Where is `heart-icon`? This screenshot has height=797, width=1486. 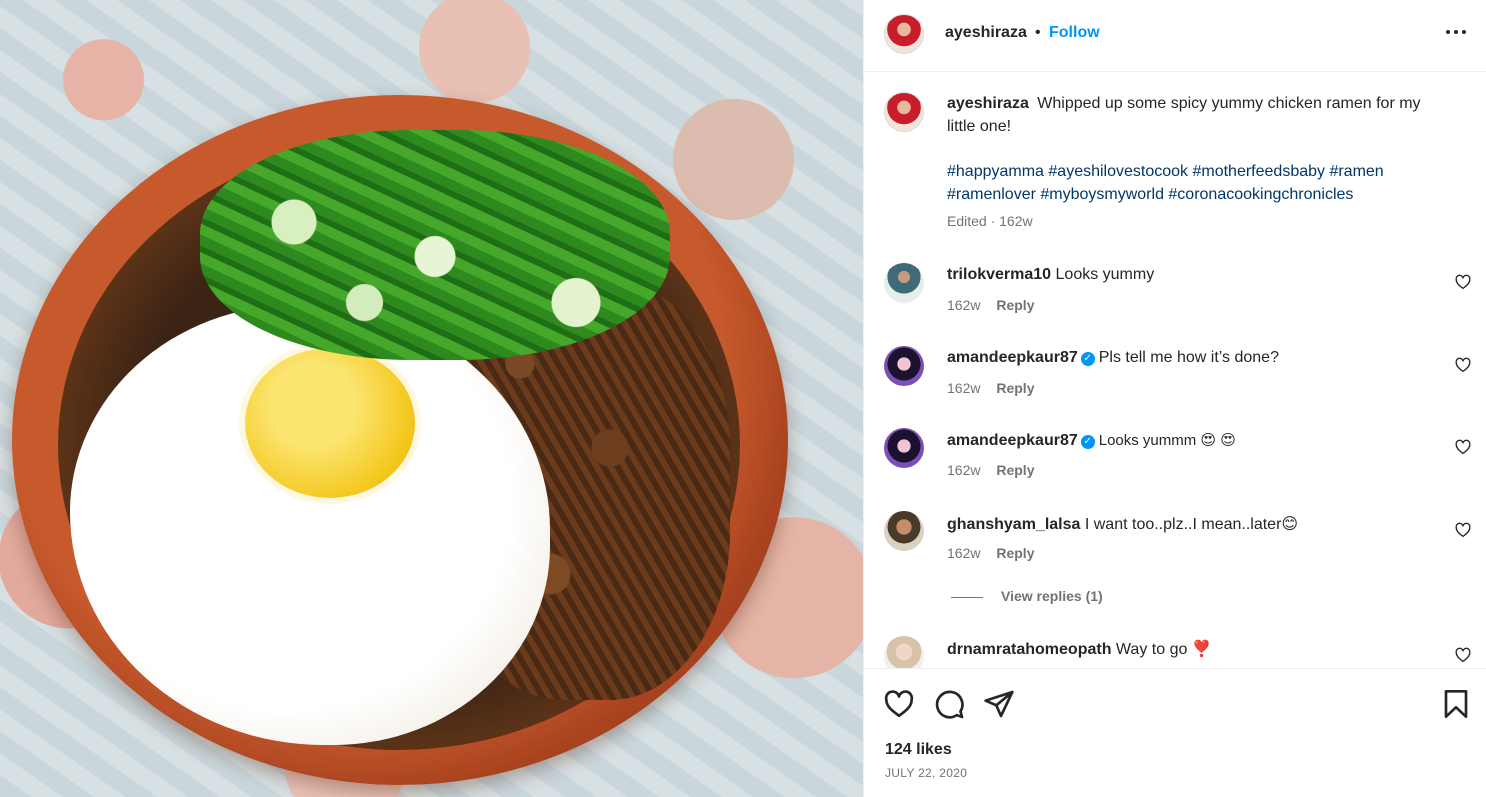 heart-icon is located at coordinates (899, 704).